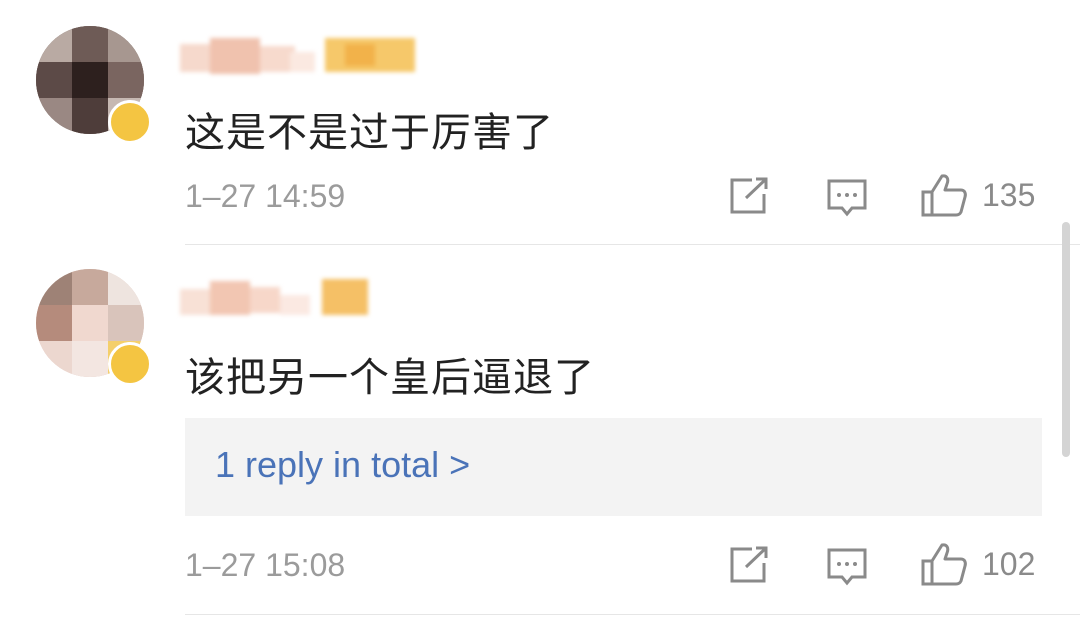 This screenshot has height=619, width=1080. What do you see at coordinates (1009, 563) in the screenshot?
I see `like-count: 102` at bounding box center [1009, 563].